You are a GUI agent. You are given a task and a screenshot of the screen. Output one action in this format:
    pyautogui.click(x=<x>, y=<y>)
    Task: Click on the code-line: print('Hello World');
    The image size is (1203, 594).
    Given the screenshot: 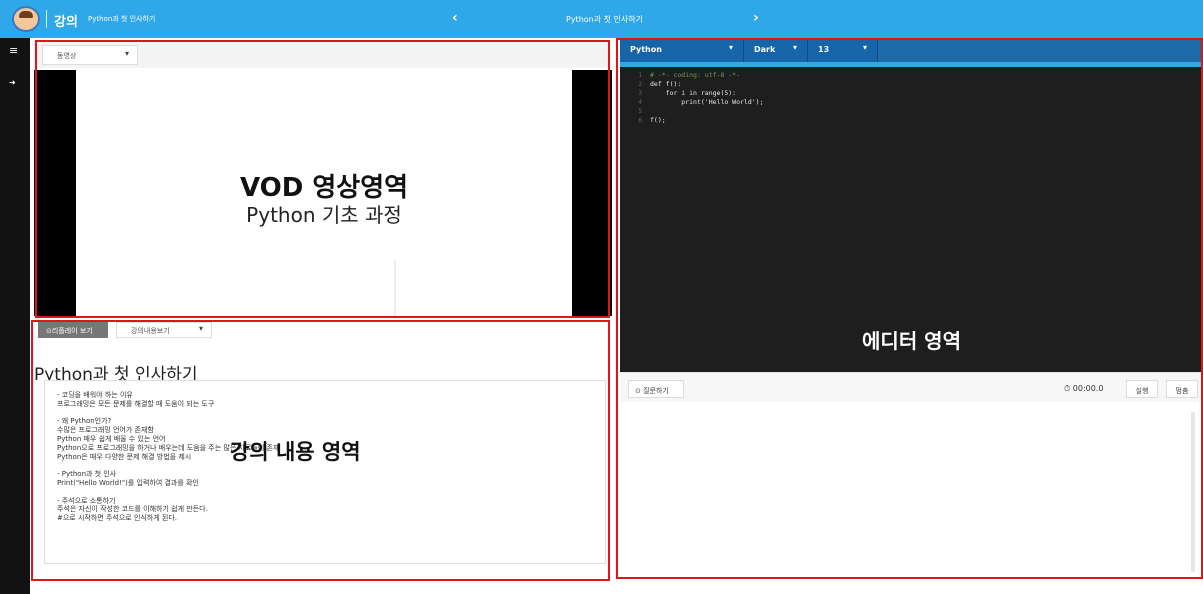 What is the action you would take?
    pyautogui.click(x=707, y=102)
    